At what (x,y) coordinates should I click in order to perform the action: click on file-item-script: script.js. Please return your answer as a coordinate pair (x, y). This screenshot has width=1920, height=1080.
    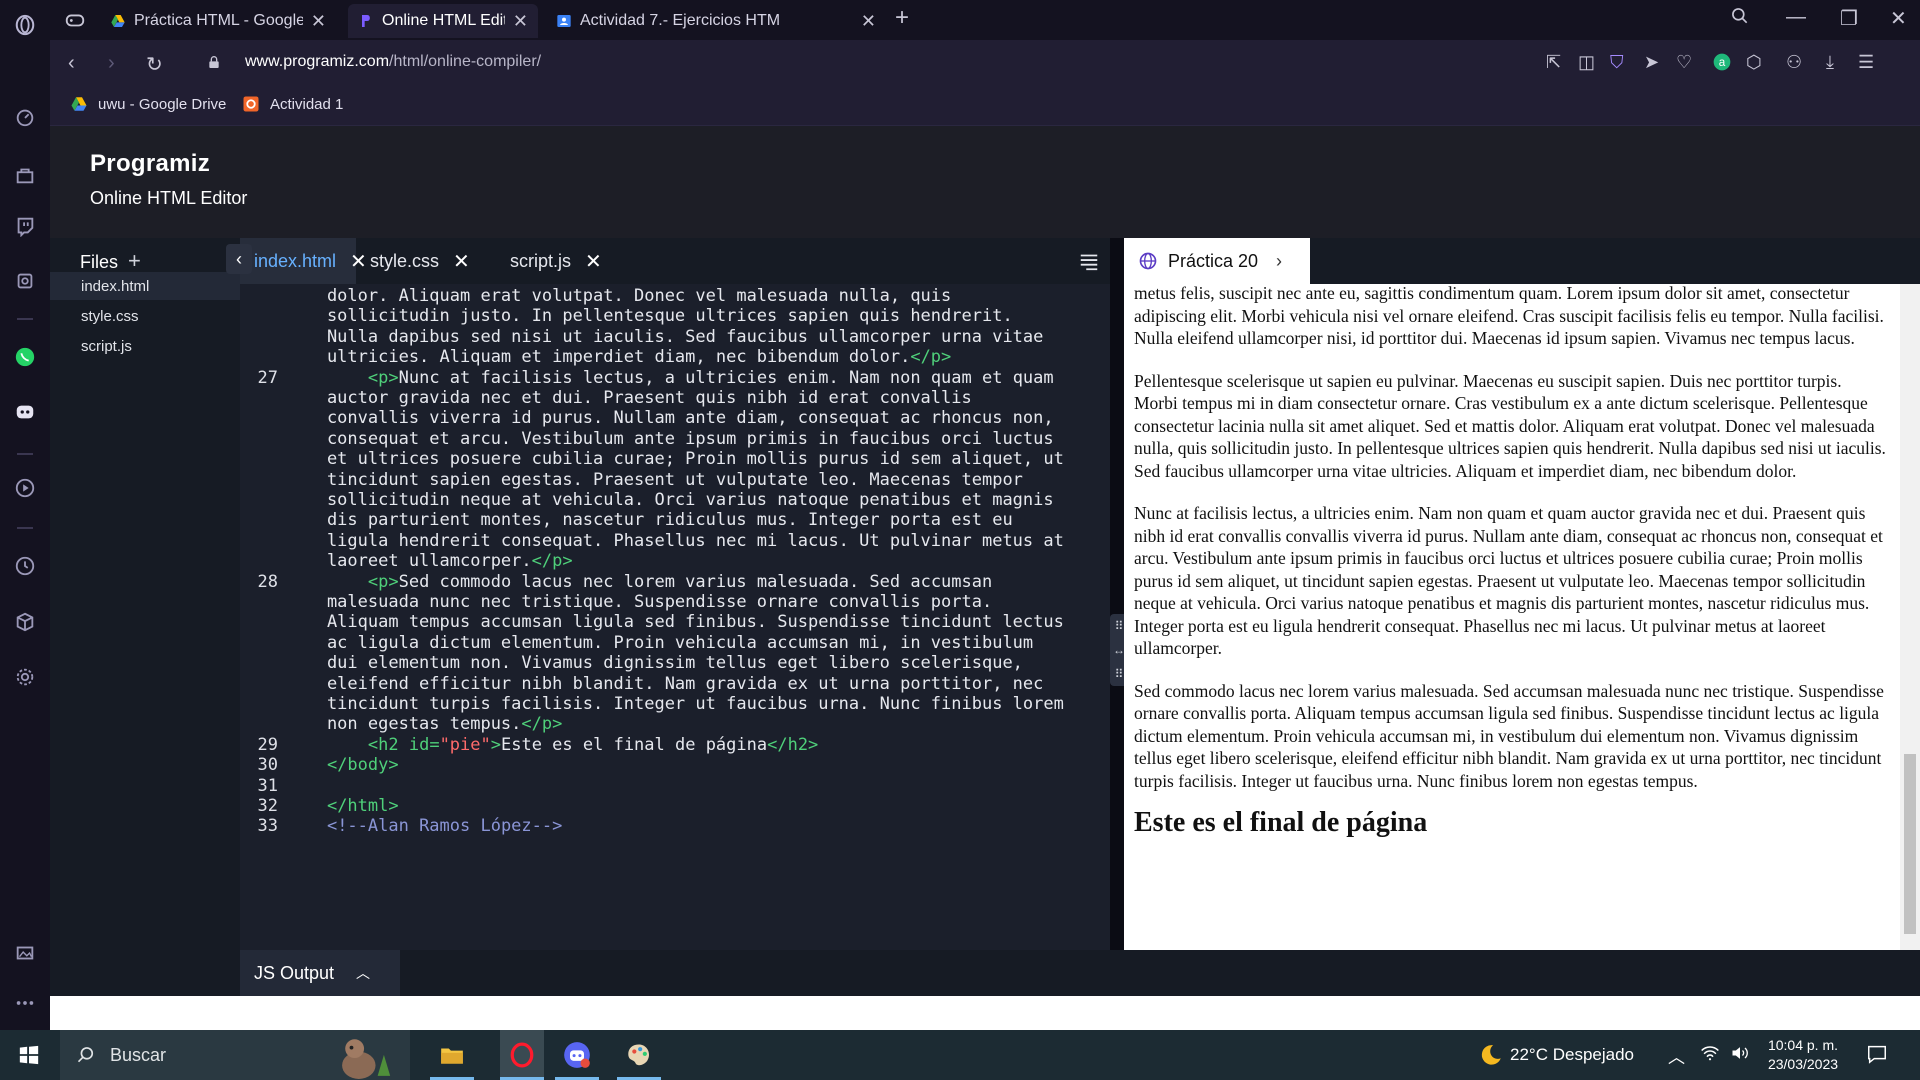
    Looking at the image, I should click on (145, 346).